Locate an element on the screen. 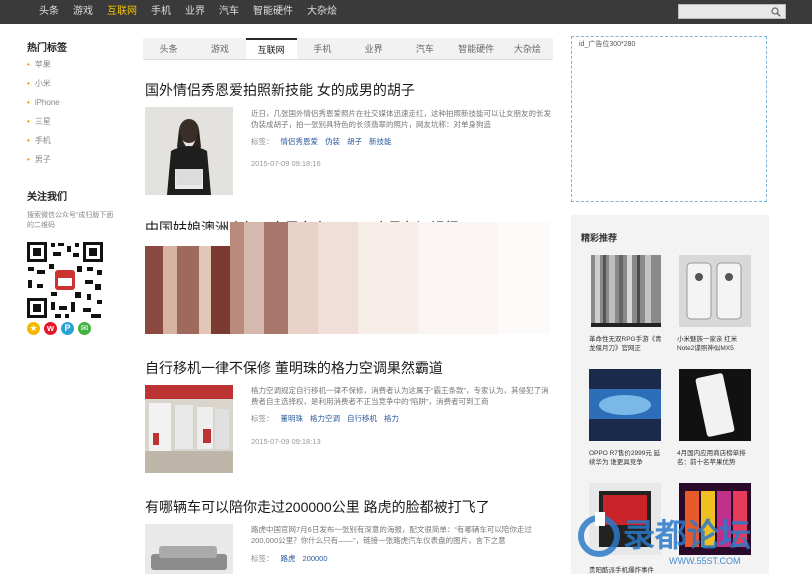 Image resolution: width=812 pixels, height=574 pixels. recommend-caption: OPPO R7售价2999元 延续华为 谁更具竞争 is located at coordinates (627, 458).